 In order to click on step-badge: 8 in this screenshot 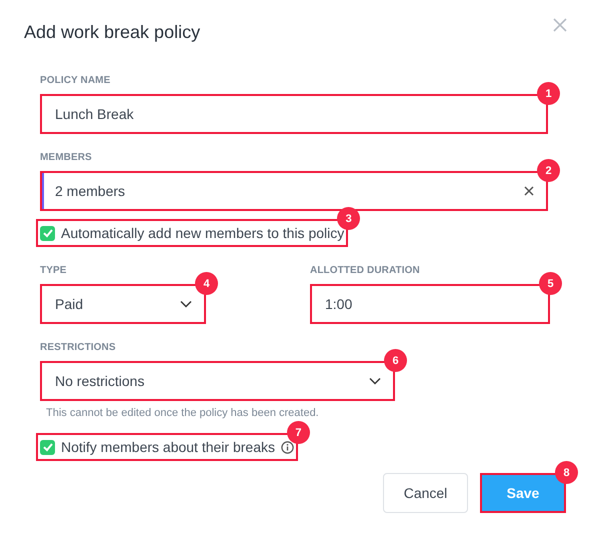, I will do `click(566, 472)`.